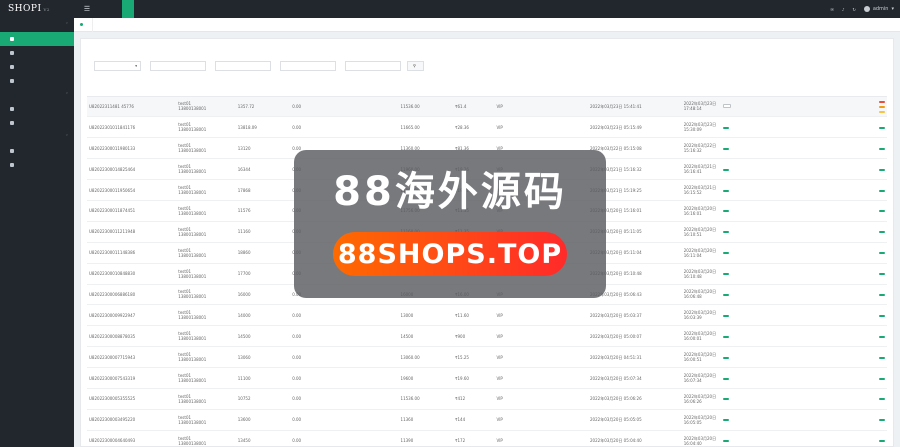 The height and width of the screenshot is (447, 900). Describe the element at coordinates (701, 274) in the screenshot. I see `cell-t2: 2022年03月20日 16:10:48` at that location.